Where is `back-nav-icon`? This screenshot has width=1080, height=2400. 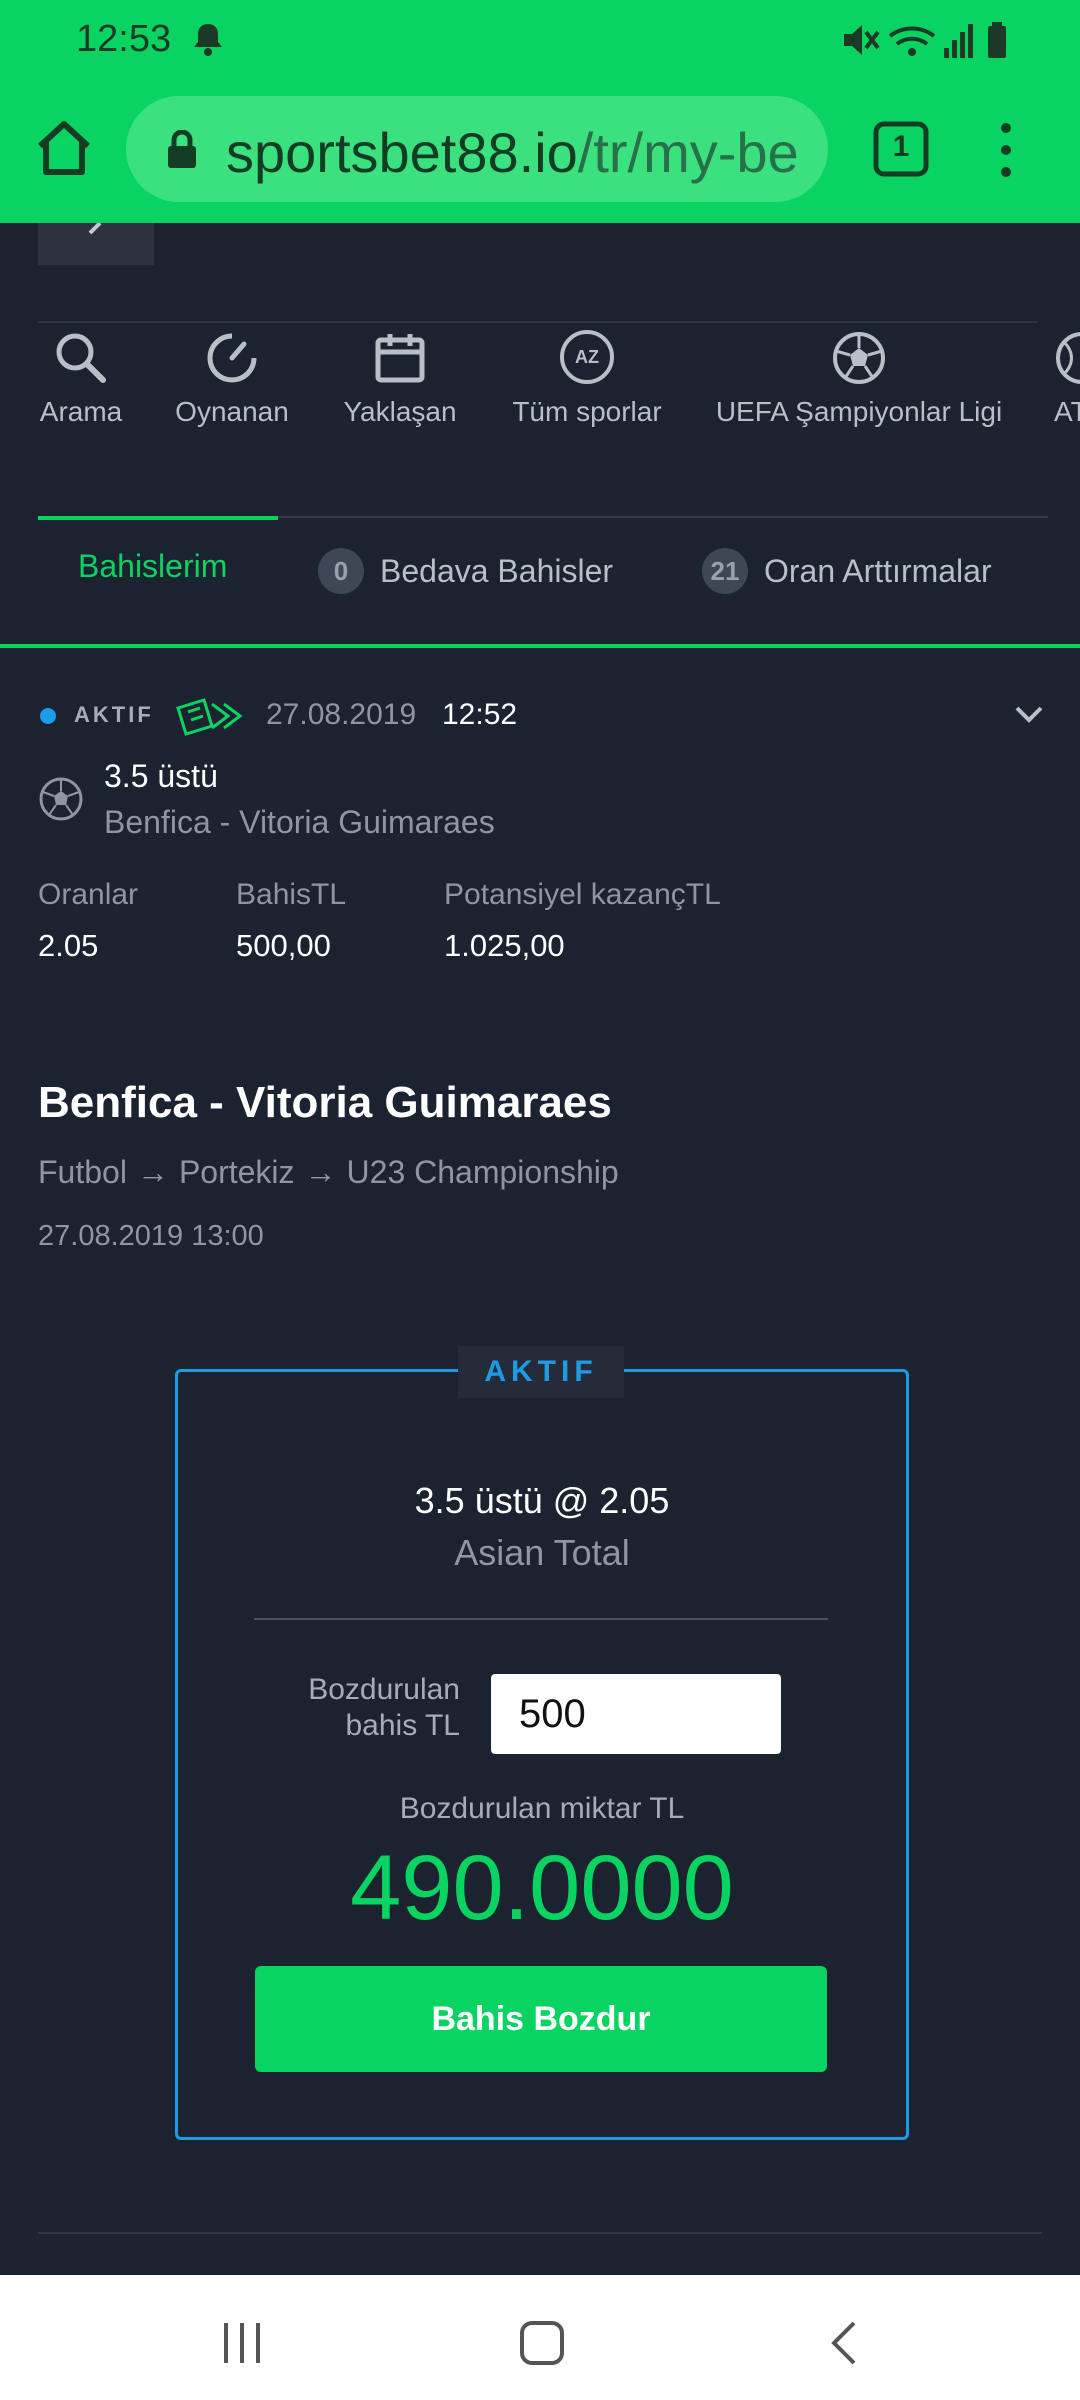
back-nav-icon is located at coordinates (846, 2343).